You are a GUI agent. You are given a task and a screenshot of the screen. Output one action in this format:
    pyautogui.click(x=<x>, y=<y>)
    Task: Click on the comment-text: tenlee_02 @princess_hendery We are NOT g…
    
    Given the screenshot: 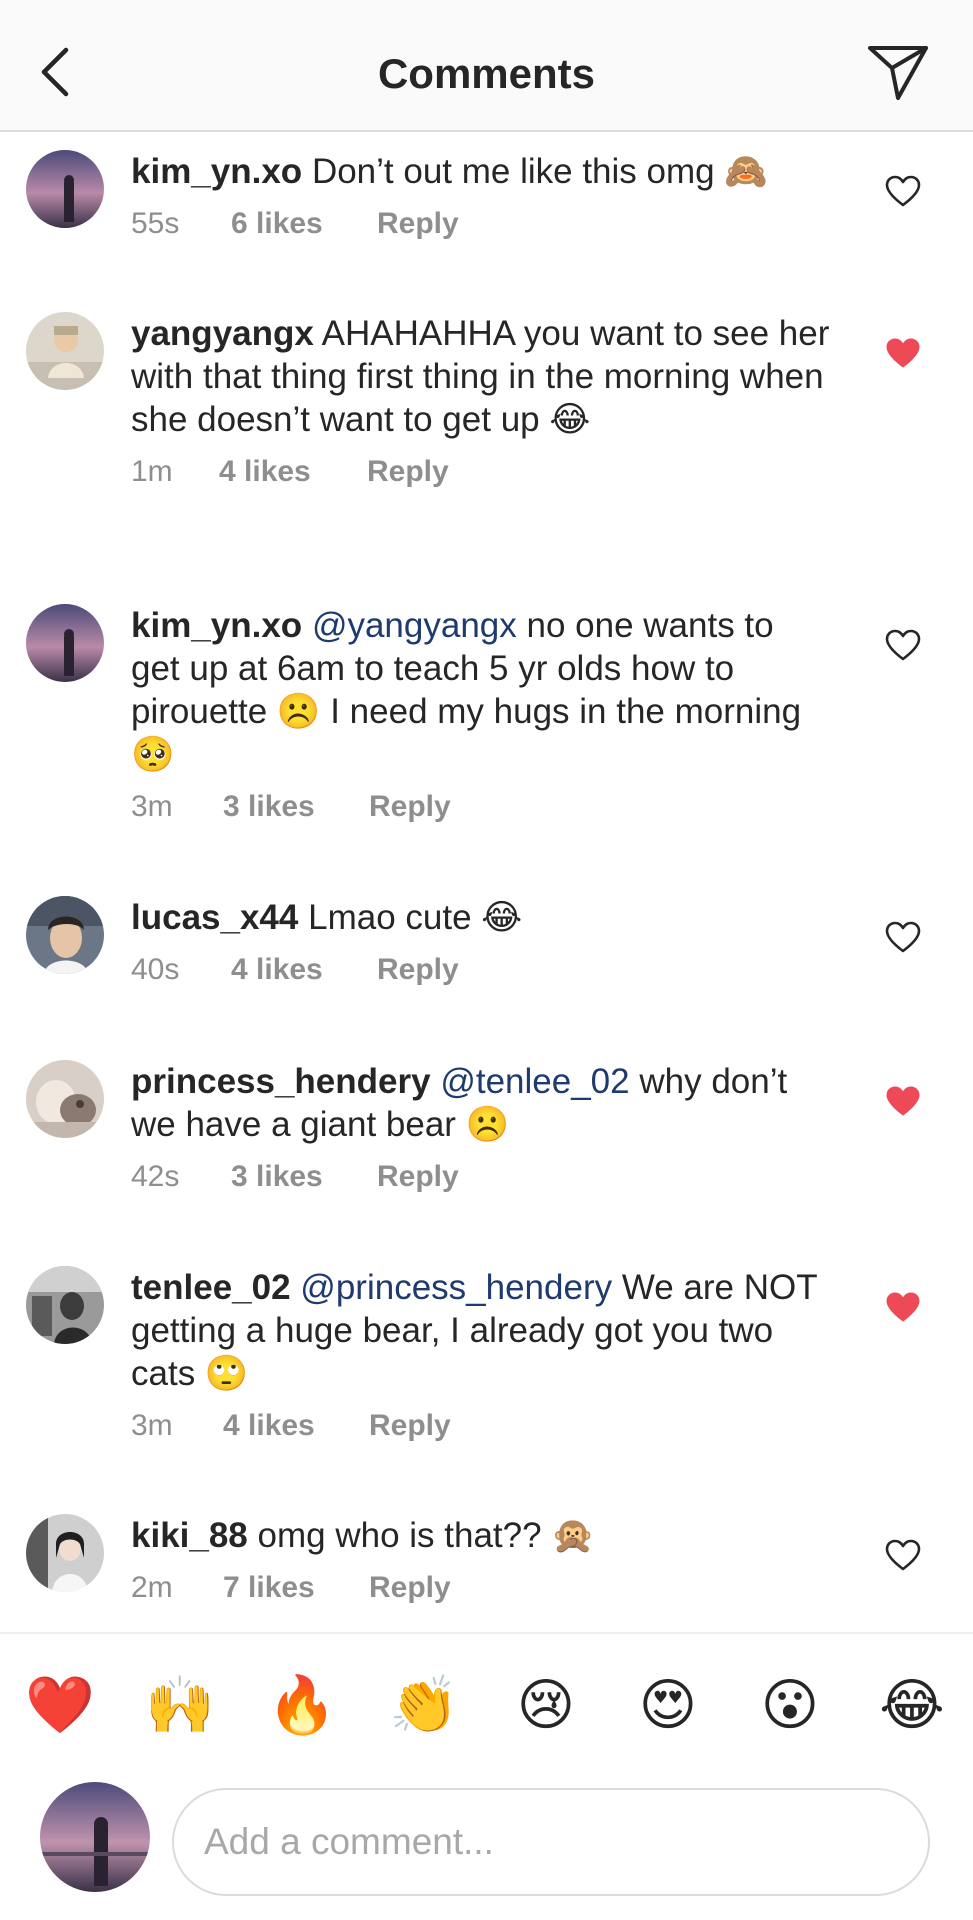 What is the action you would take?
    pyautogui.click(x=481, y=1330)
    